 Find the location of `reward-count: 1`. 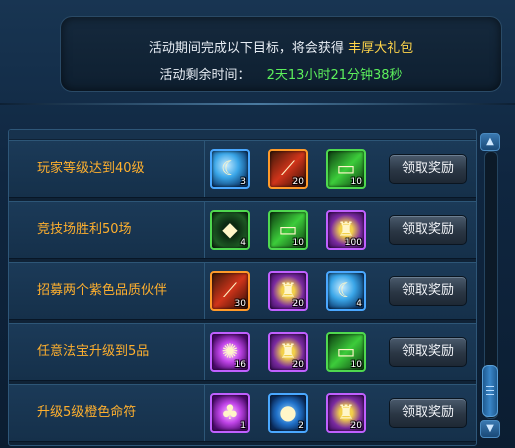

reward-count: 1 is located at coordinates (243, 426).